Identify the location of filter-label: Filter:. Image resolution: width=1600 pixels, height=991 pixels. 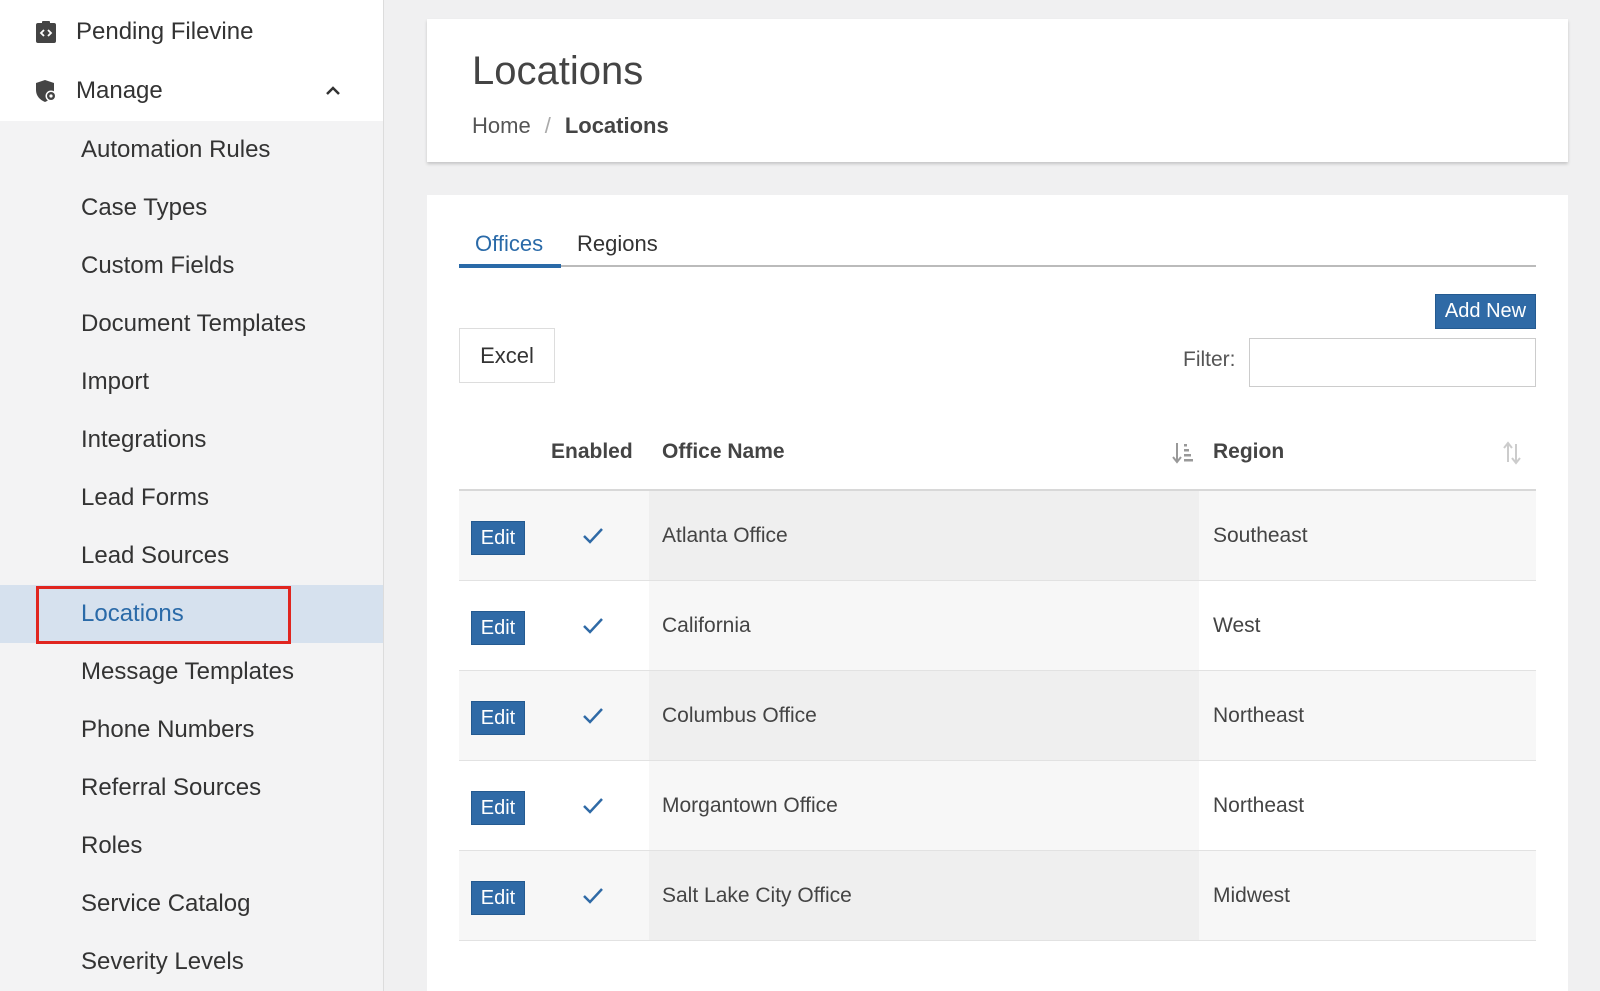
(1209, 359).